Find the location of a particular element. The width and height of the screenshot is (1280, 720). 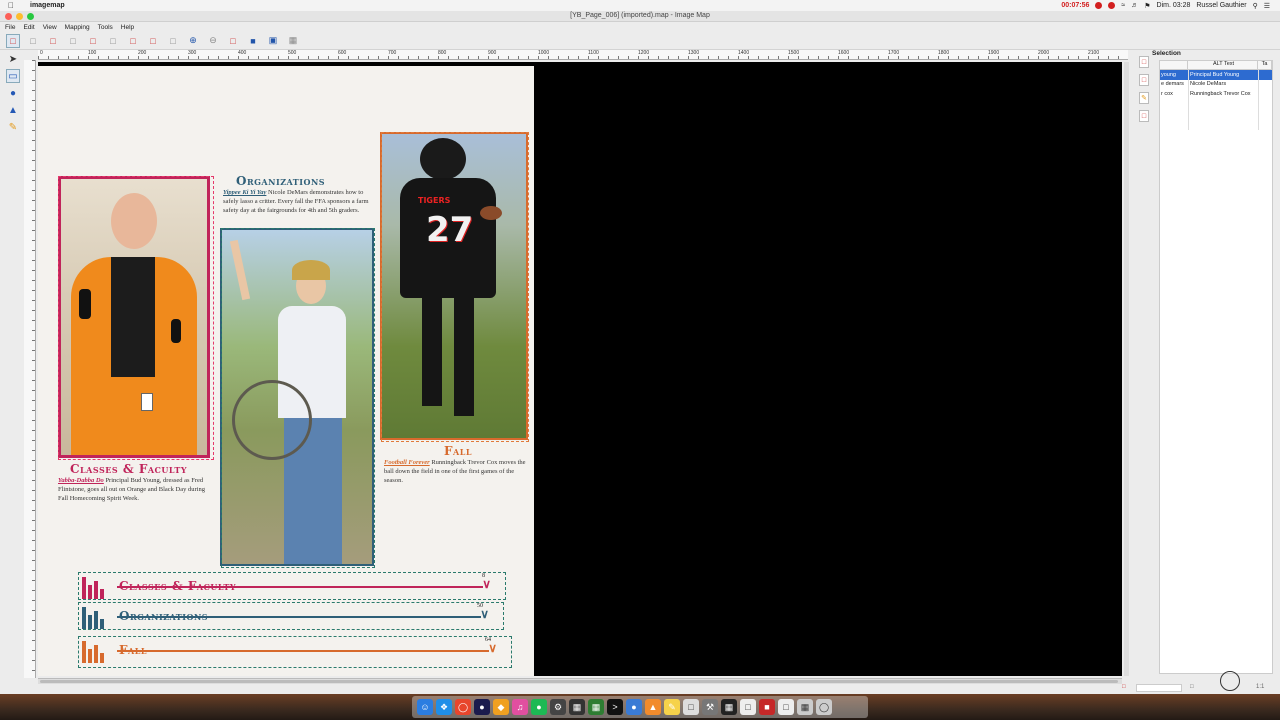

wifi-icon: ≈ is located at coordinates (1123, 5).